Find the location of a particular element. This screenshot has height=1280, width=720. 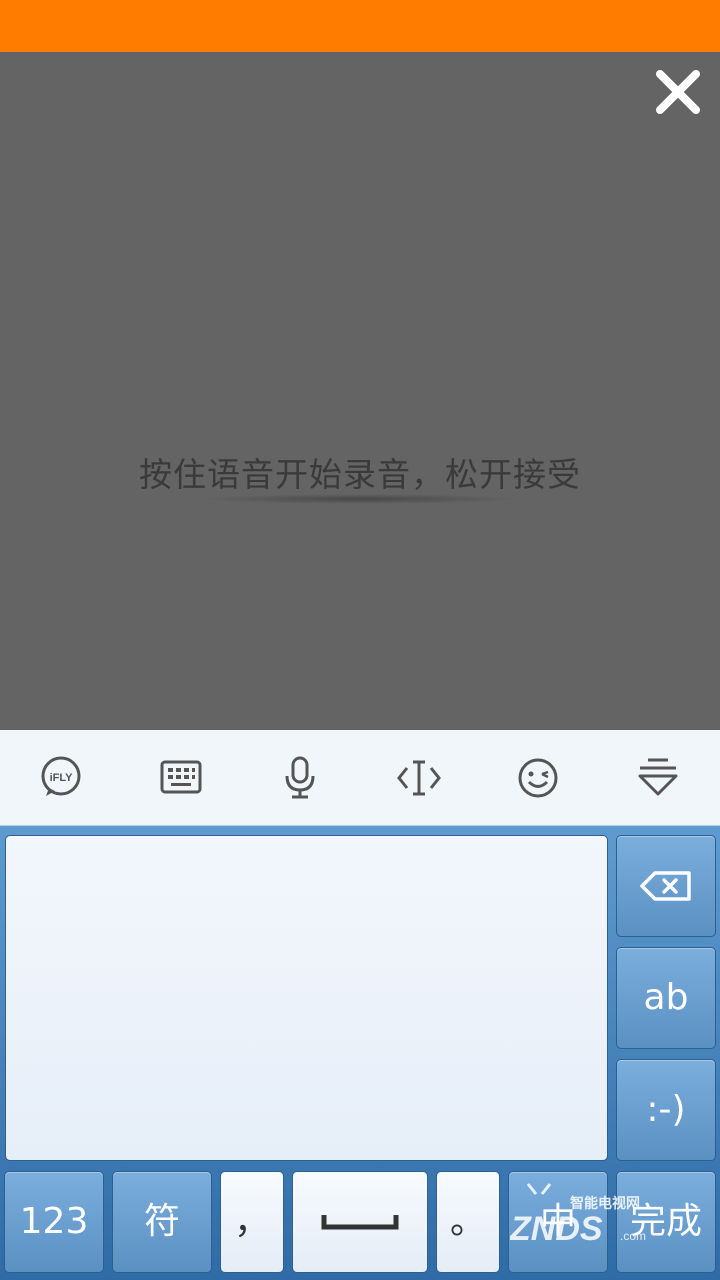

language-key: 中 is located at coordinates (558, 1222).